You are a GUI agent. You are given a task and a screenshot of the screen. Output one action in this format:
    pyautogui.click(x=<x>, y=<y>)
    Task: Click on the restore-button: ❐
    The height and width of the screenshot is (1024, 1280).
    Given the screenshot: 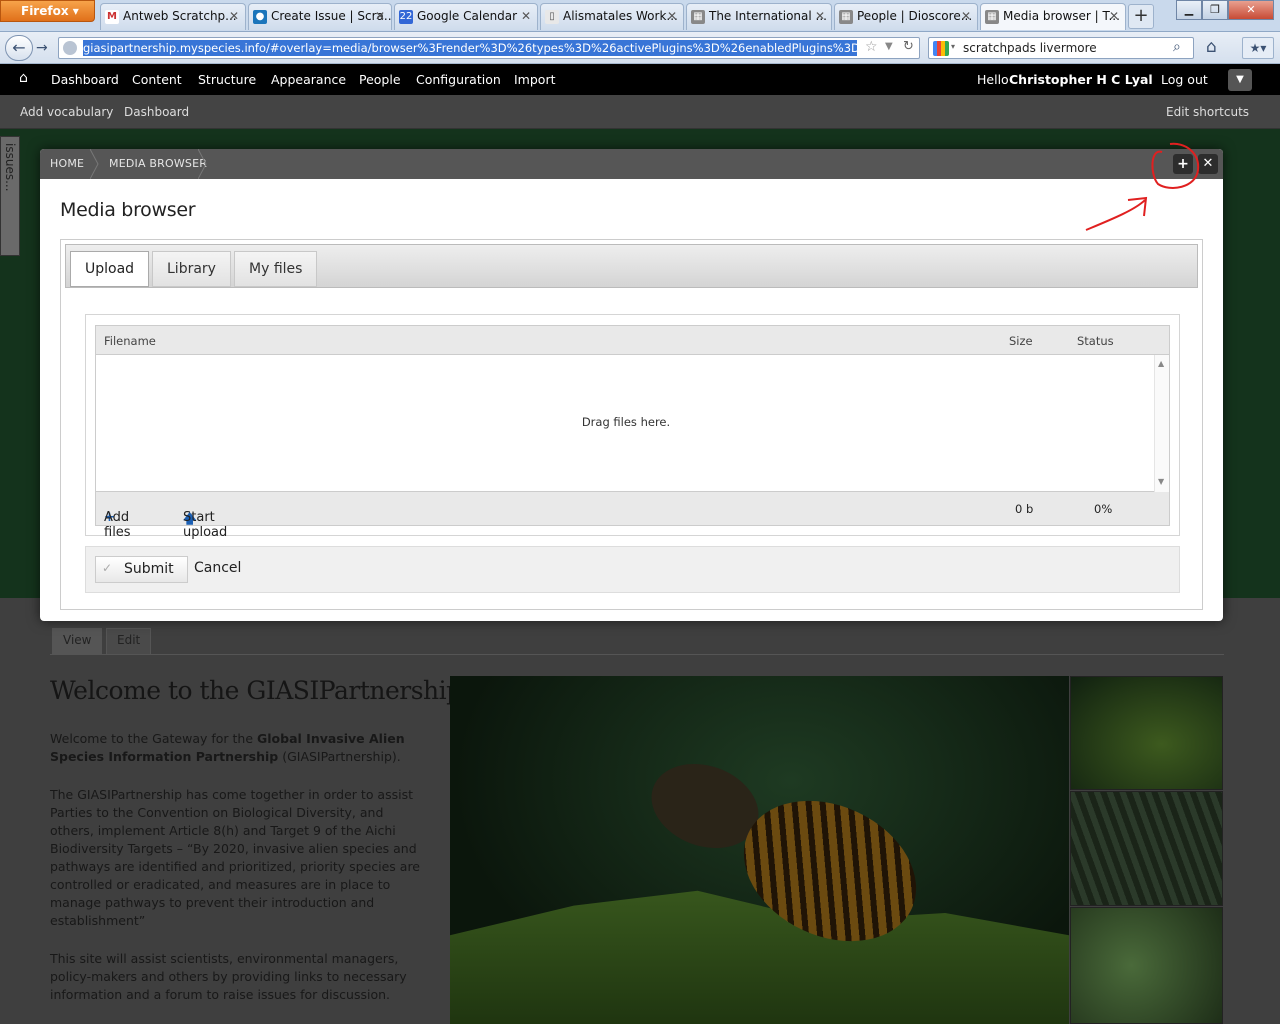 What is the action you would take?
    pyautogui.click(x=1215, y=10)
    